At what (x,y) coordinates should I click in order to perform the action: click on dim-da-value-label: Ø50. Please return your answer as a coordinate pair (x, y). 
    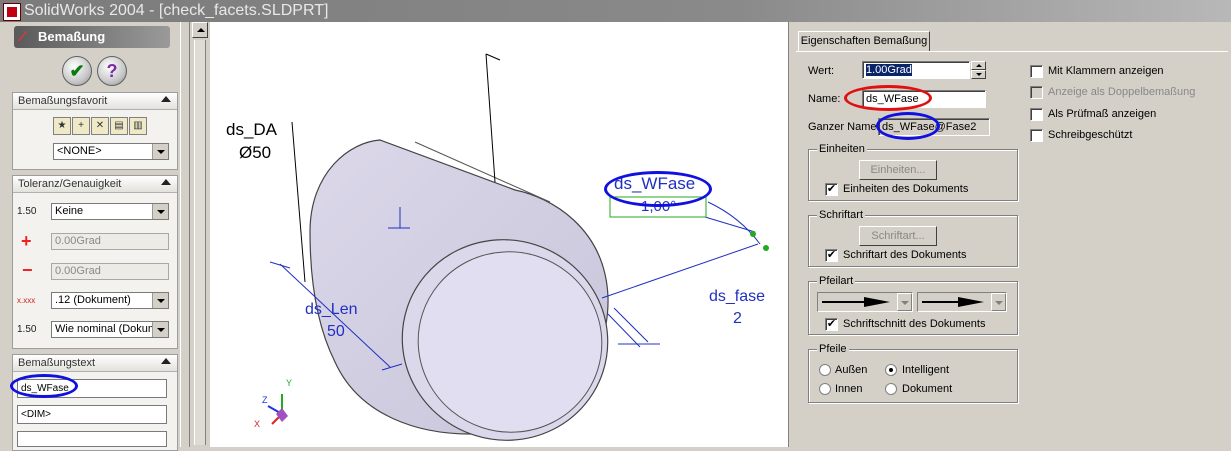
    Looking at the image, I should click on (255, 152).